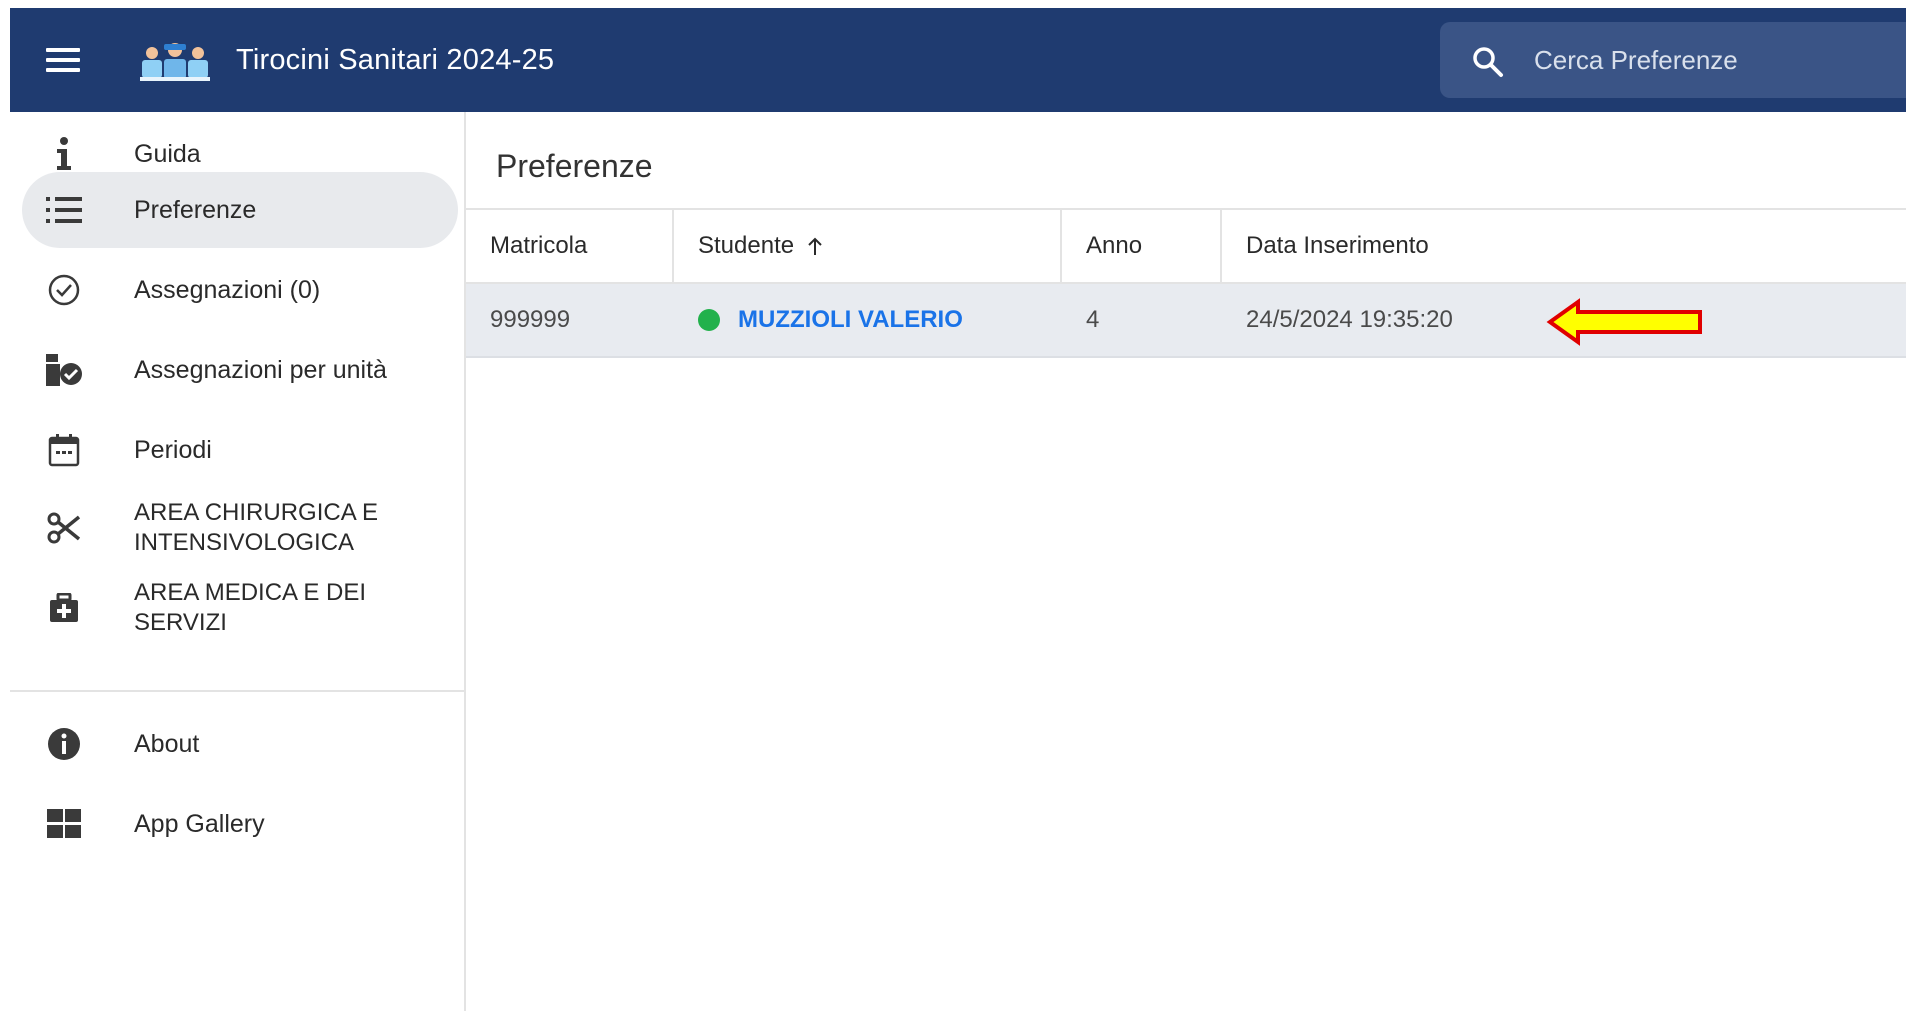 This screenshot has height=1011, width=1906. I want to click on preferences-table: Matricola Studente Anno Data Inserimento, so click(1186, 283).